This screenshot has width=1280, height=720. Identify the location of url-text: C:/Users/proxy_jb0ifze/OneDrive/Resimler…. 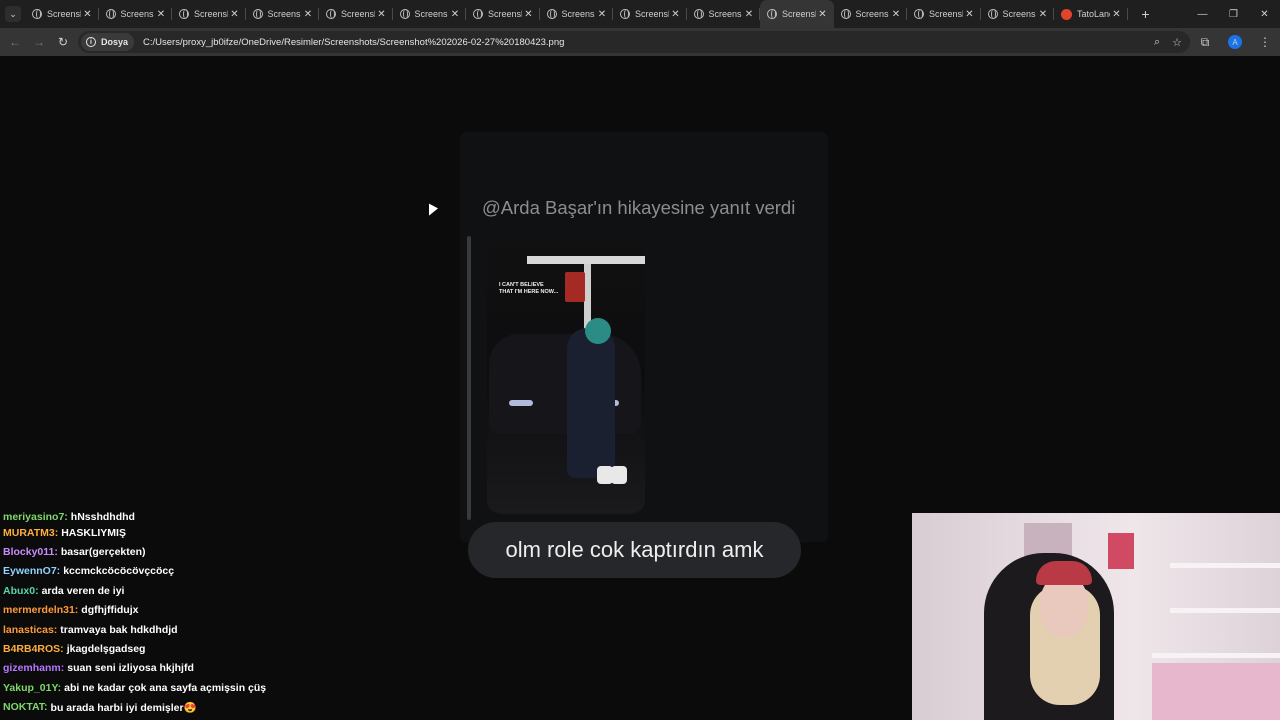
(353, 42).